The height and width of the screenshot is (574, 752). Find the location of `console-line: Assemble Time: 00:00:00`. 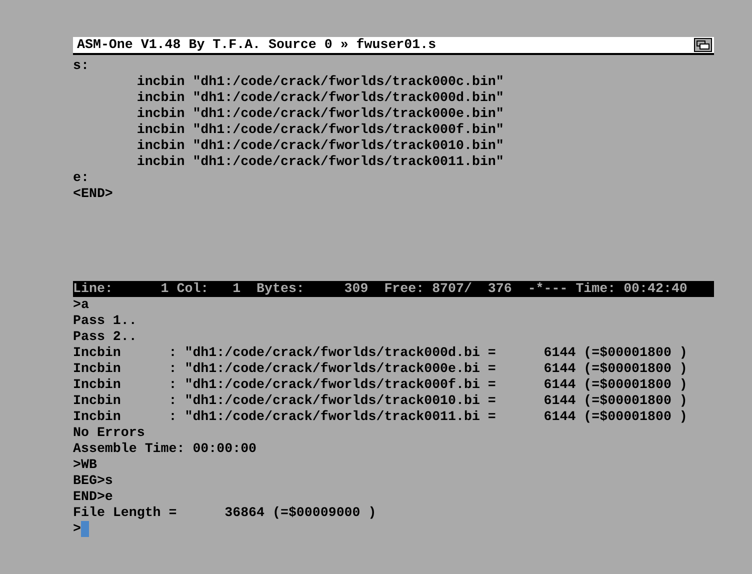

console-line: Assemble Time: 00:00:00 is located at coordinates (165, 449).